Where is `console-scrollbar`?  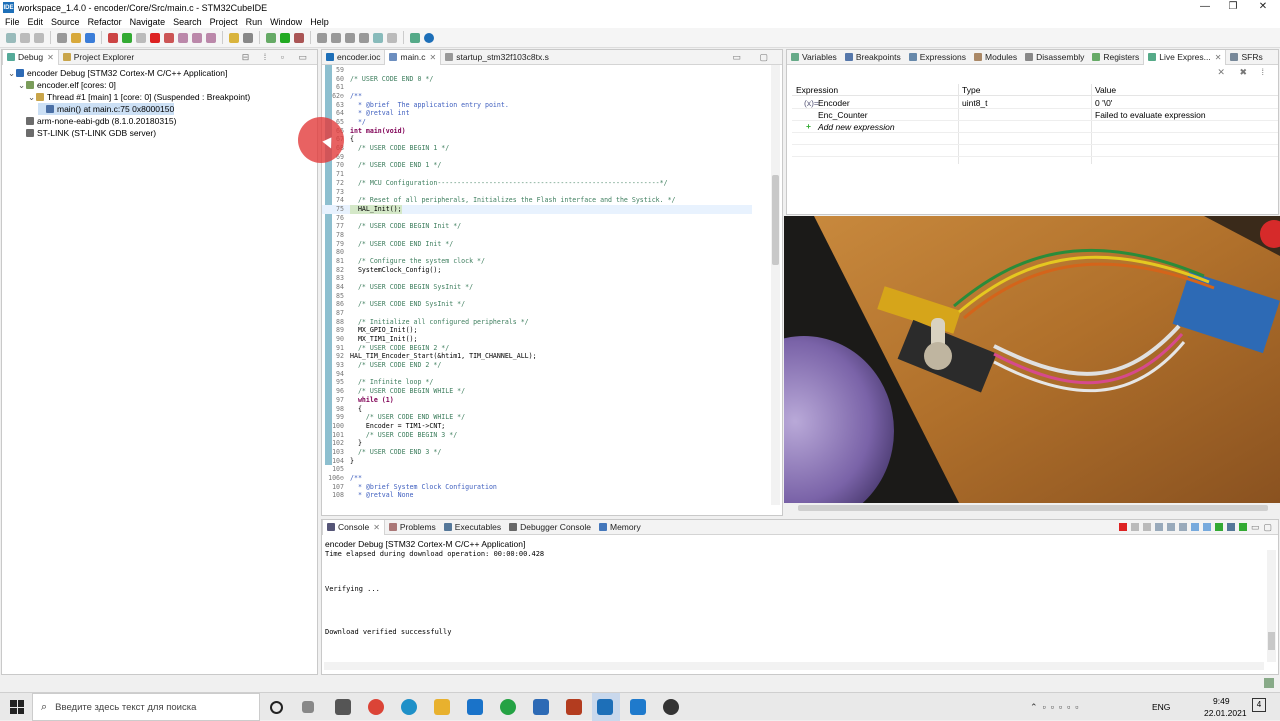 console-scrollbar is located at coordinates (1271, 606).